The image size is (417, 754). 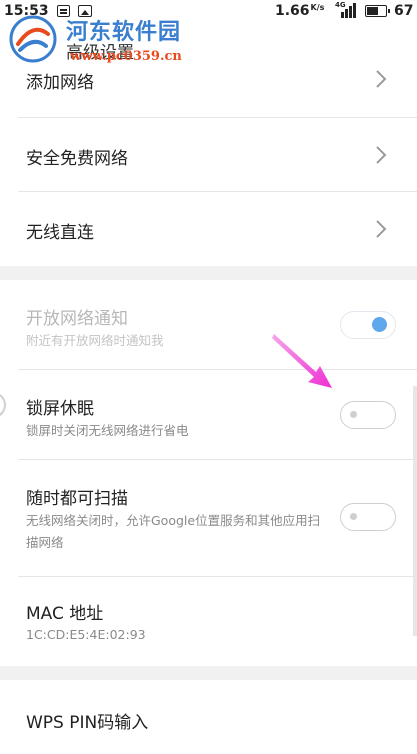 I want to click on status-bar: 15:53 1.66K/s 4G 67, so click(x=208, y=13).